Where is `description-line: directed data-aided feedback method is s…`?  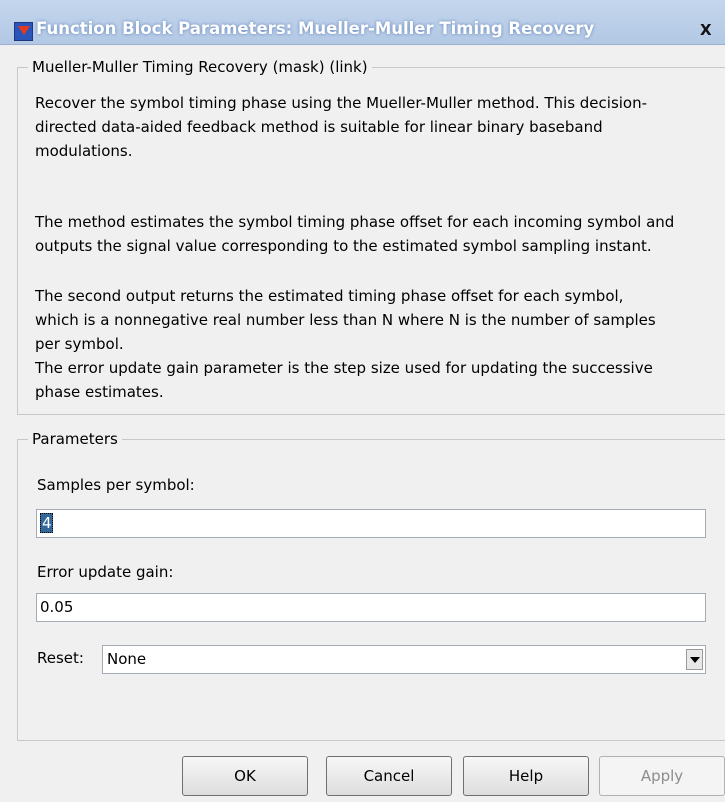
description-line: directed data-aided feedback method is s… is located at coordinates (319, 127).